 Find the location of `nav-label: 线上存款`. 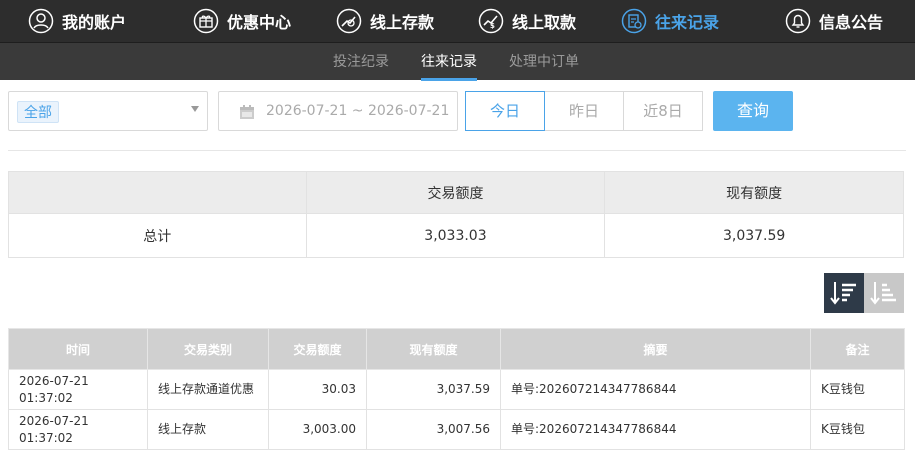

nav-label: 线上存款 is located at coordinates (402, 22).